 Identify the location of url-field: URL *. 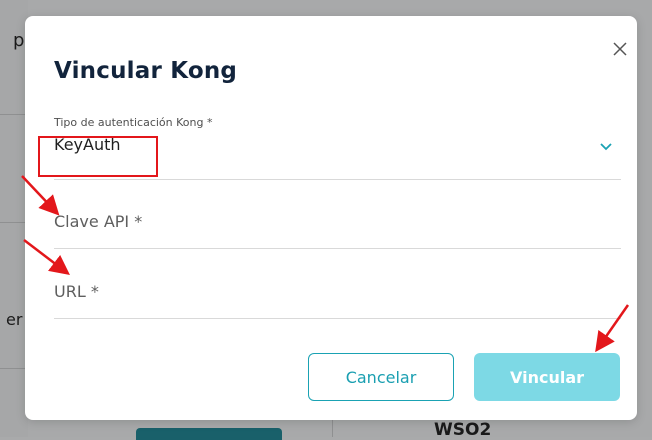
(337, 296).